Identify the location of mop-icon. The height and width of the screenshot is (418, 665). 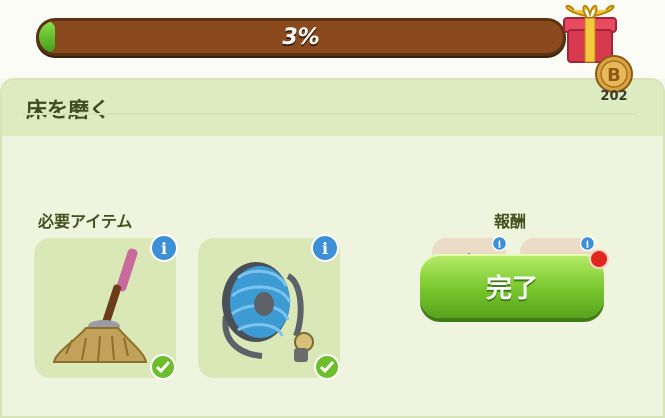
(100, 305).